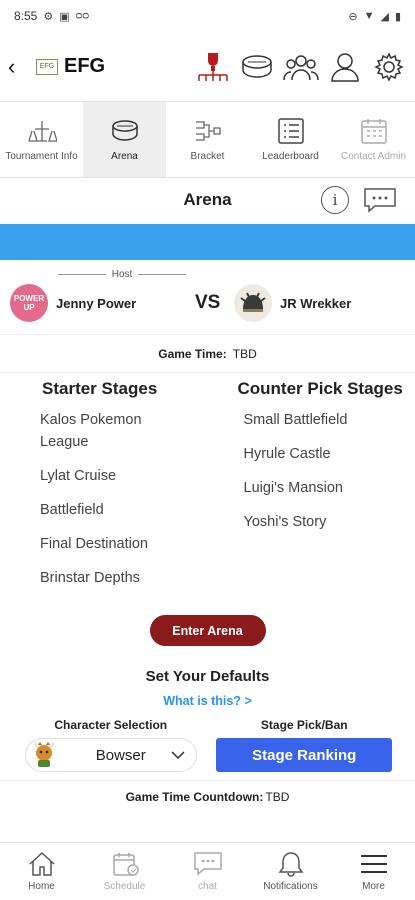  I want to click on defaults-title: Set Your Defaults, so click(207, 676).